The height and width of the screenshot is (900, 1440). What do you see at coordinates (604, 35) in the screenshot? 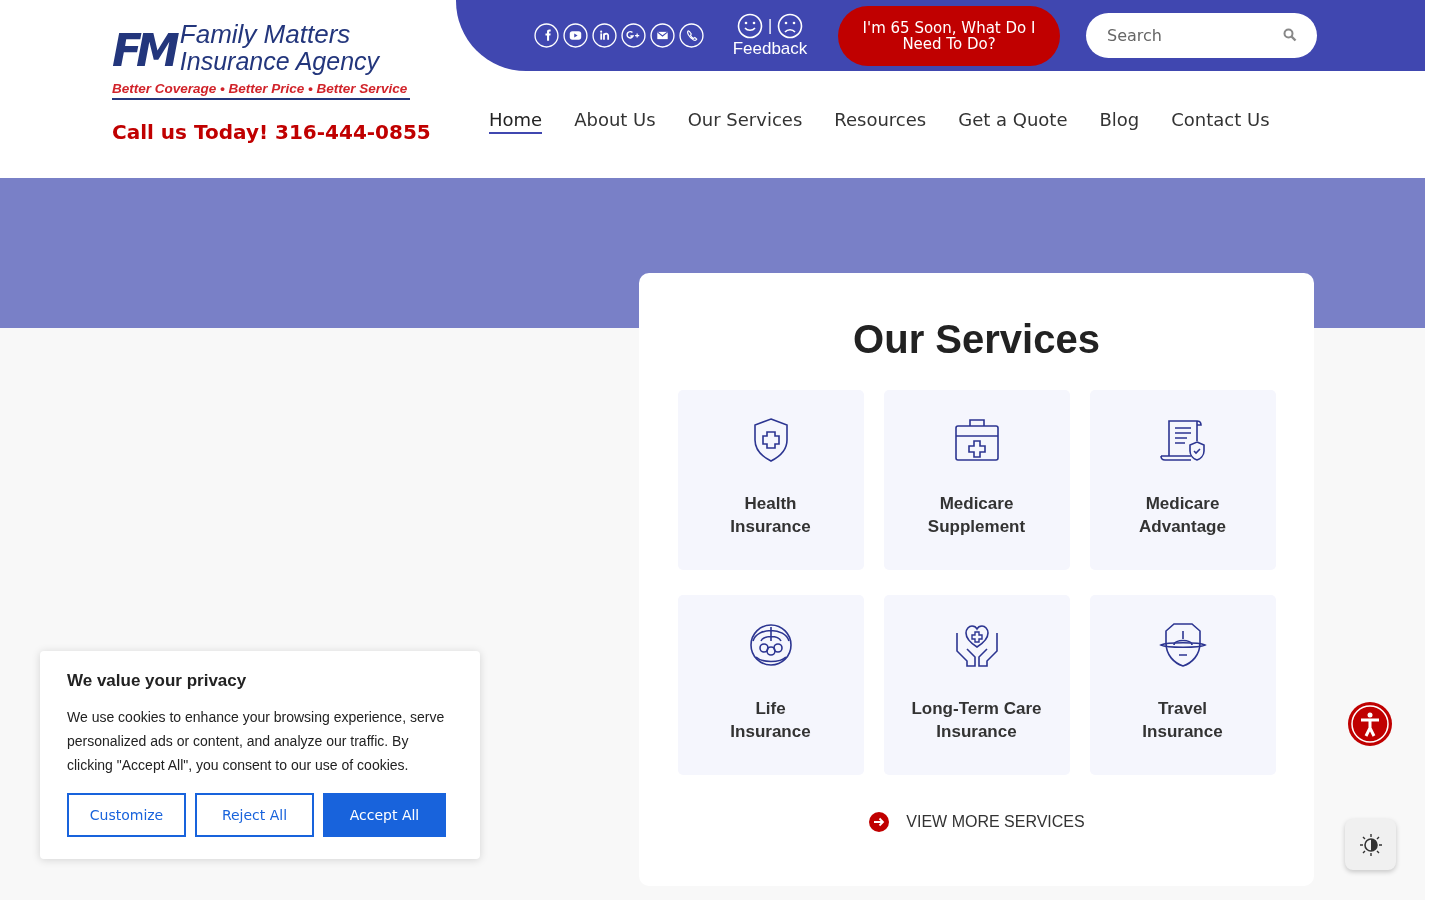
I see `linkedin-icon` at bounding box center [604, 35].